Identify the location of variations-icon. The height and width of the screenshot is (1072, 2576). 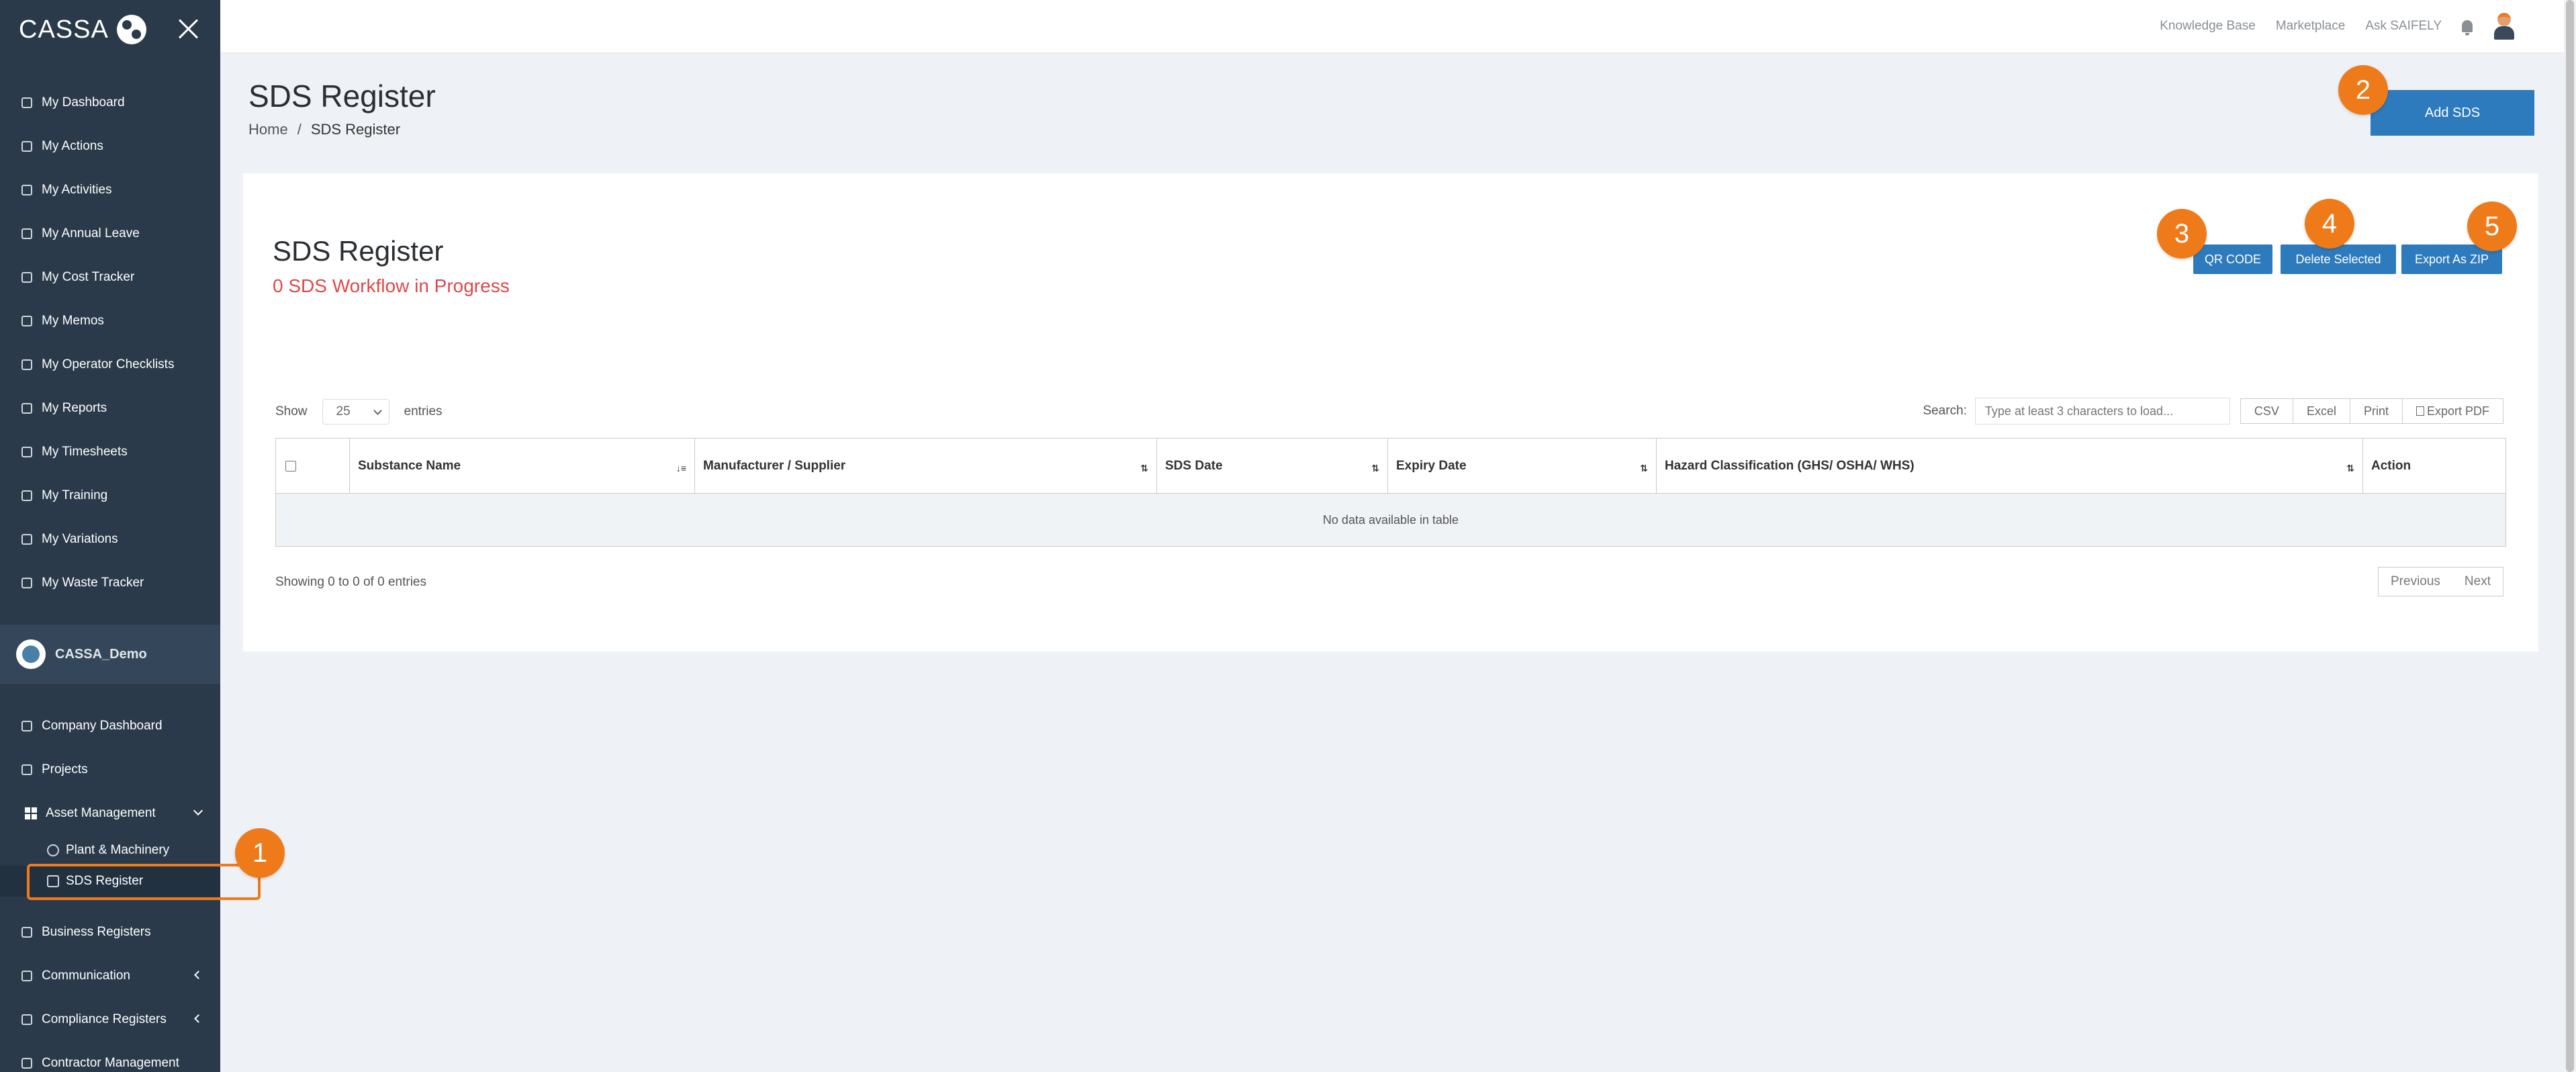
(27, 539).